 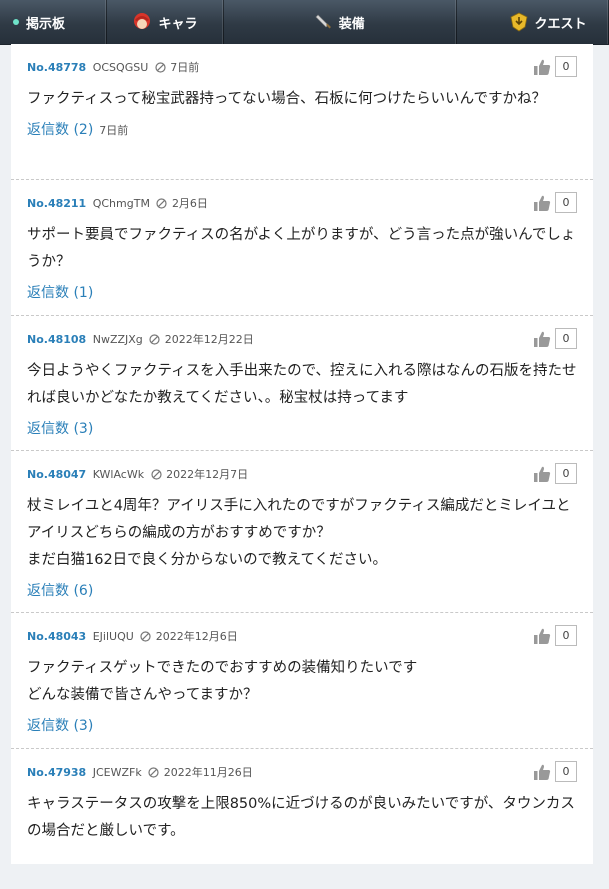 What do you see at coordinates (209, 339) in the screenshot?
I see `post-date: 2022年12月22日` at bounding box center [209, 339].